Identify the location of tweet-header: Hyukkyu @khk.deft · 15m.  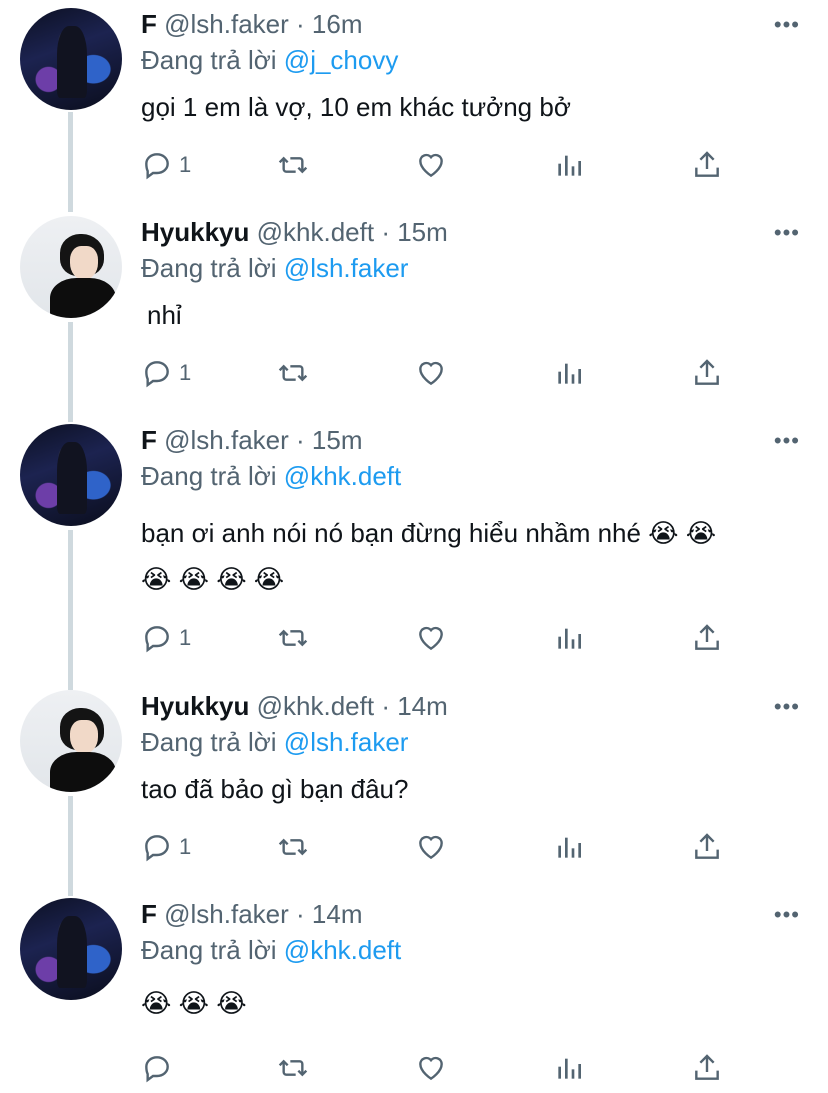
(294, 232).